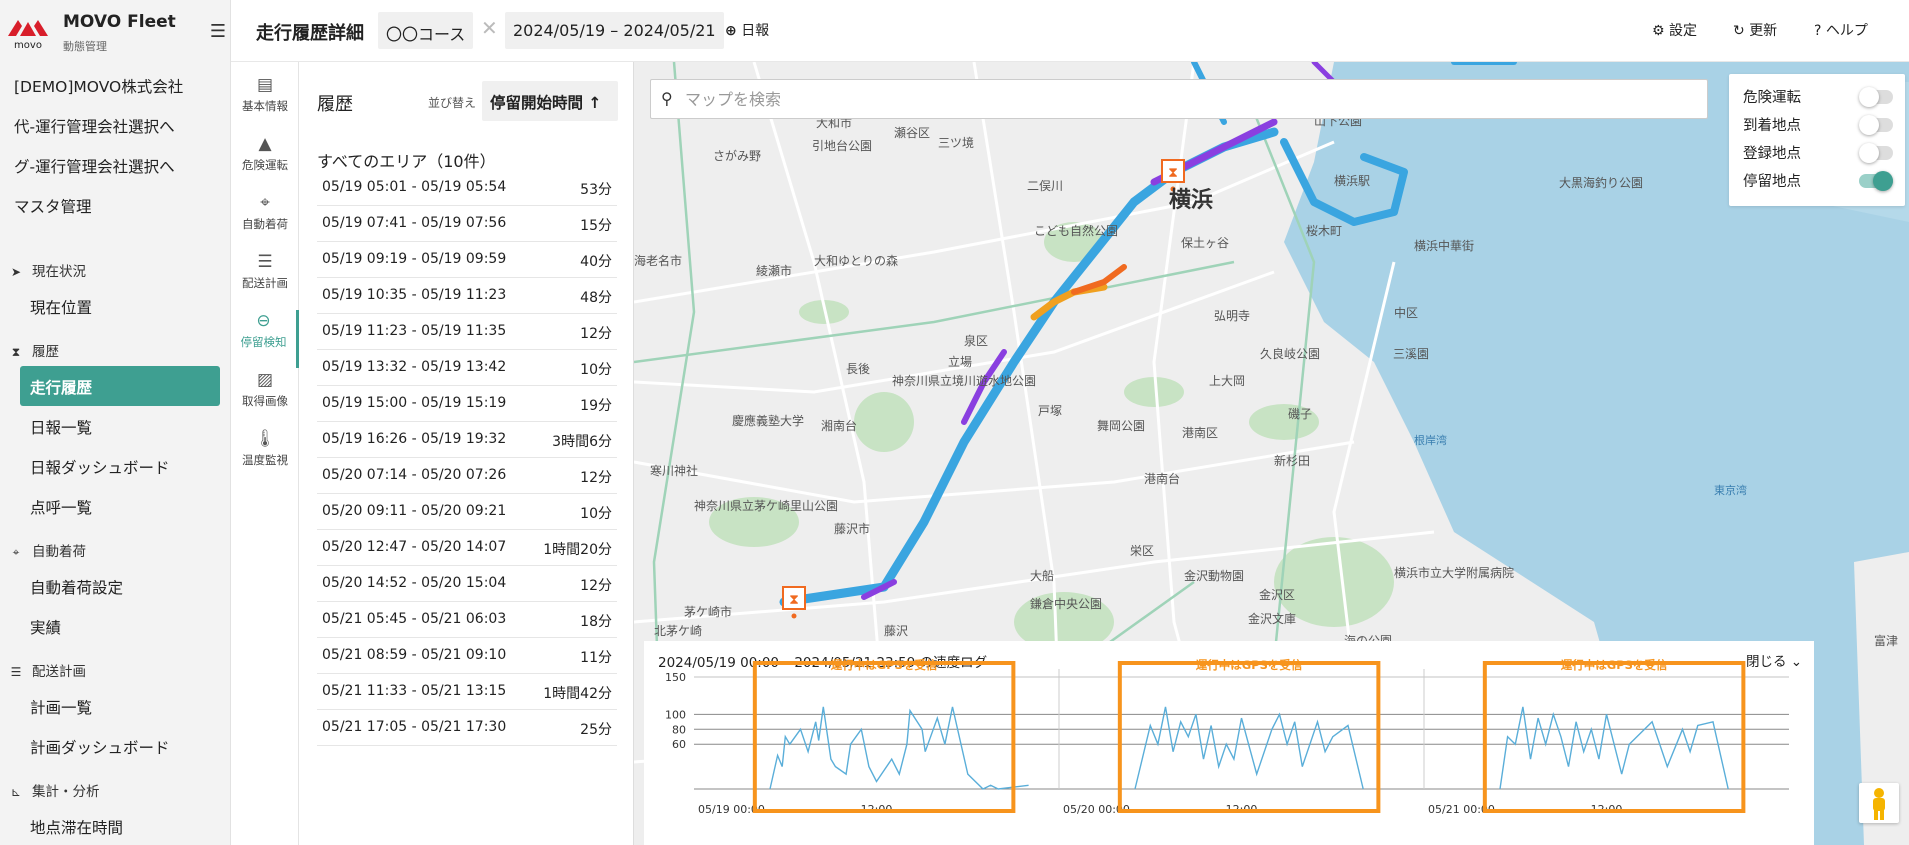 This screenshot has width=1909, height=845. Describe the element at coordinates (896, 631) in the screenshot. I see `map-label: 藤沢` at that location.